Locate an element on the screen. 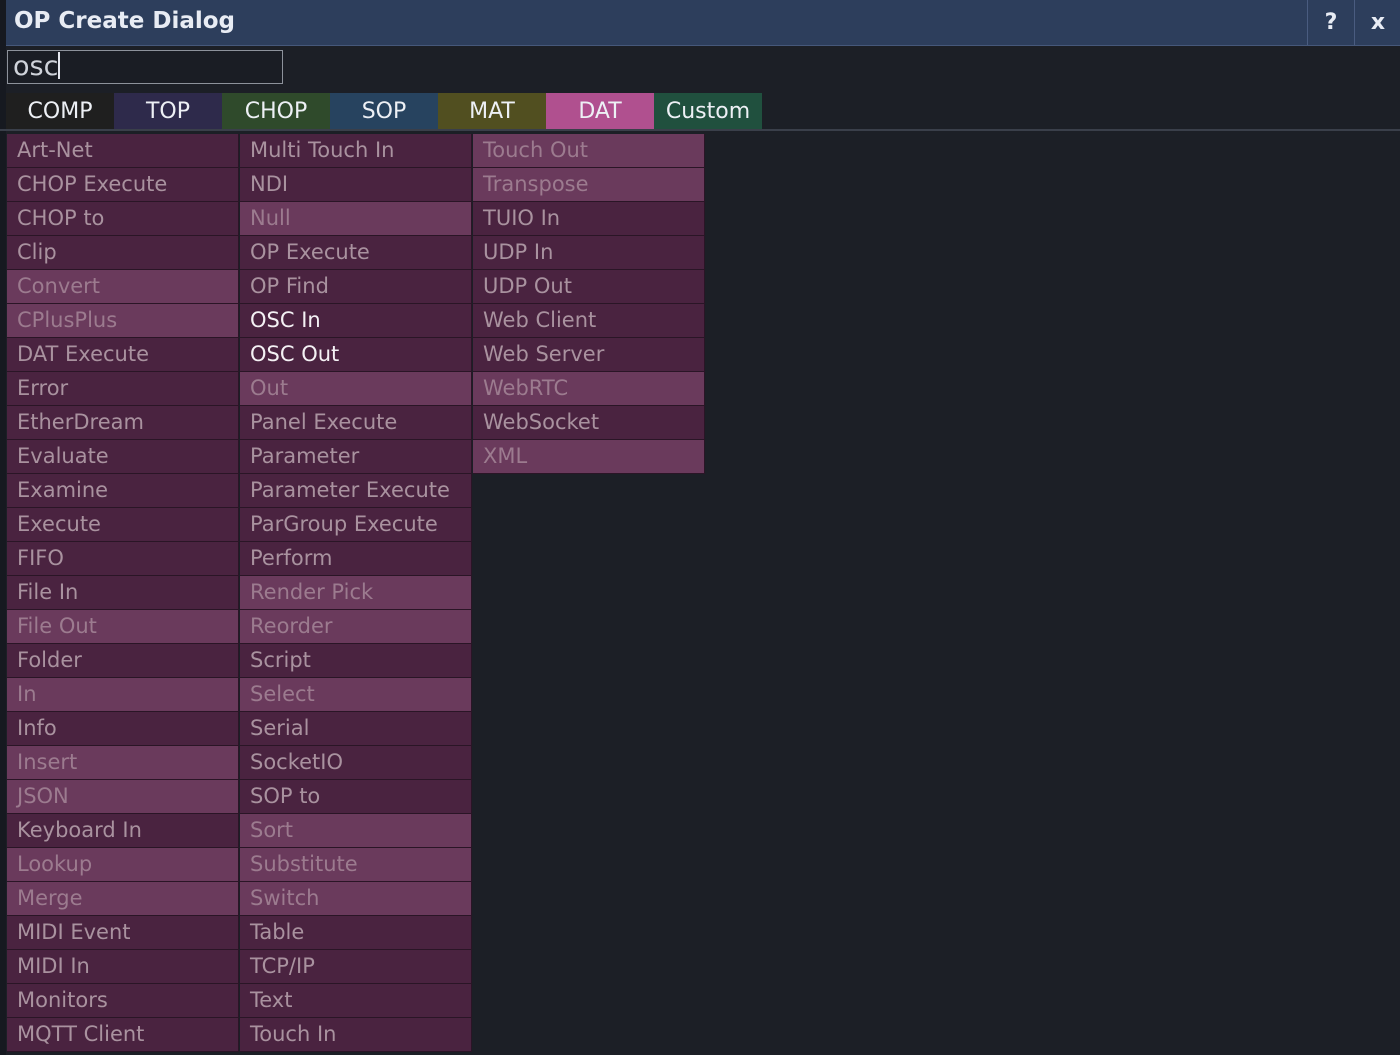  operator-item: Serial is located at coordinates (356, 729).